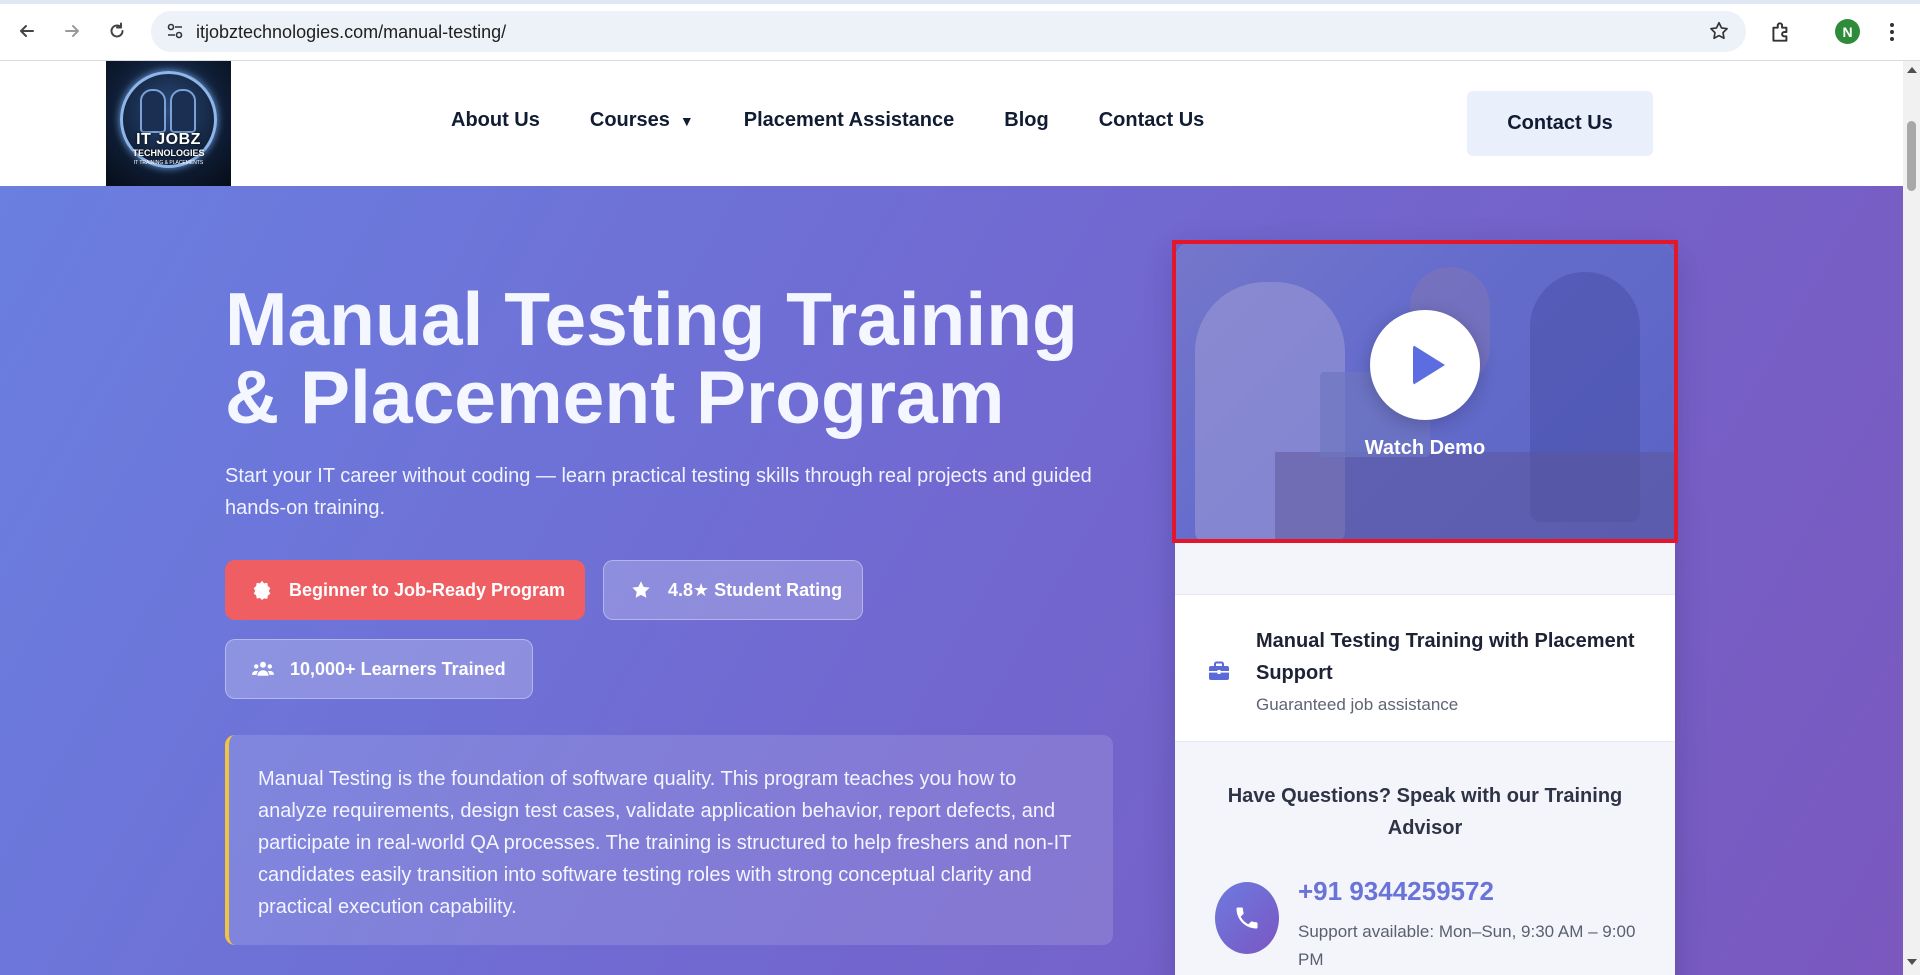 The image size is (1920, 975). I want to click on play-button, so click(1425, 365).